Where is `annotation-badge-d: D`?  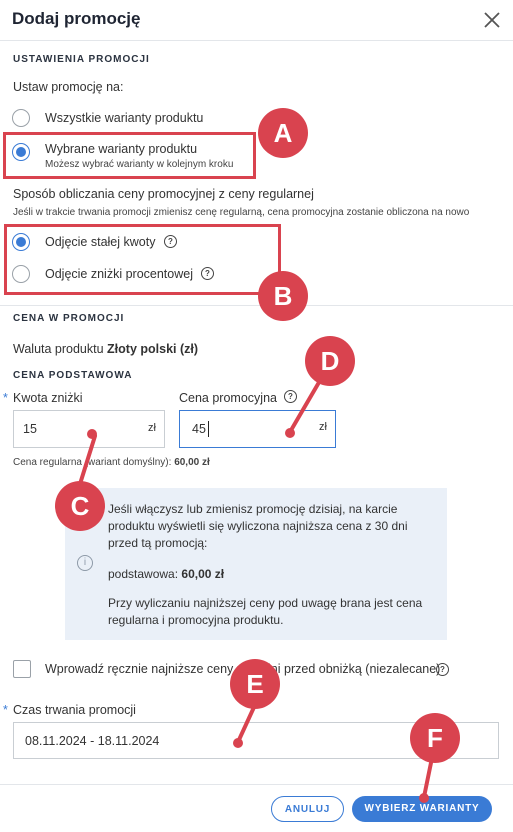
annotation-badge-d: D is located at coordinates (330, 361).